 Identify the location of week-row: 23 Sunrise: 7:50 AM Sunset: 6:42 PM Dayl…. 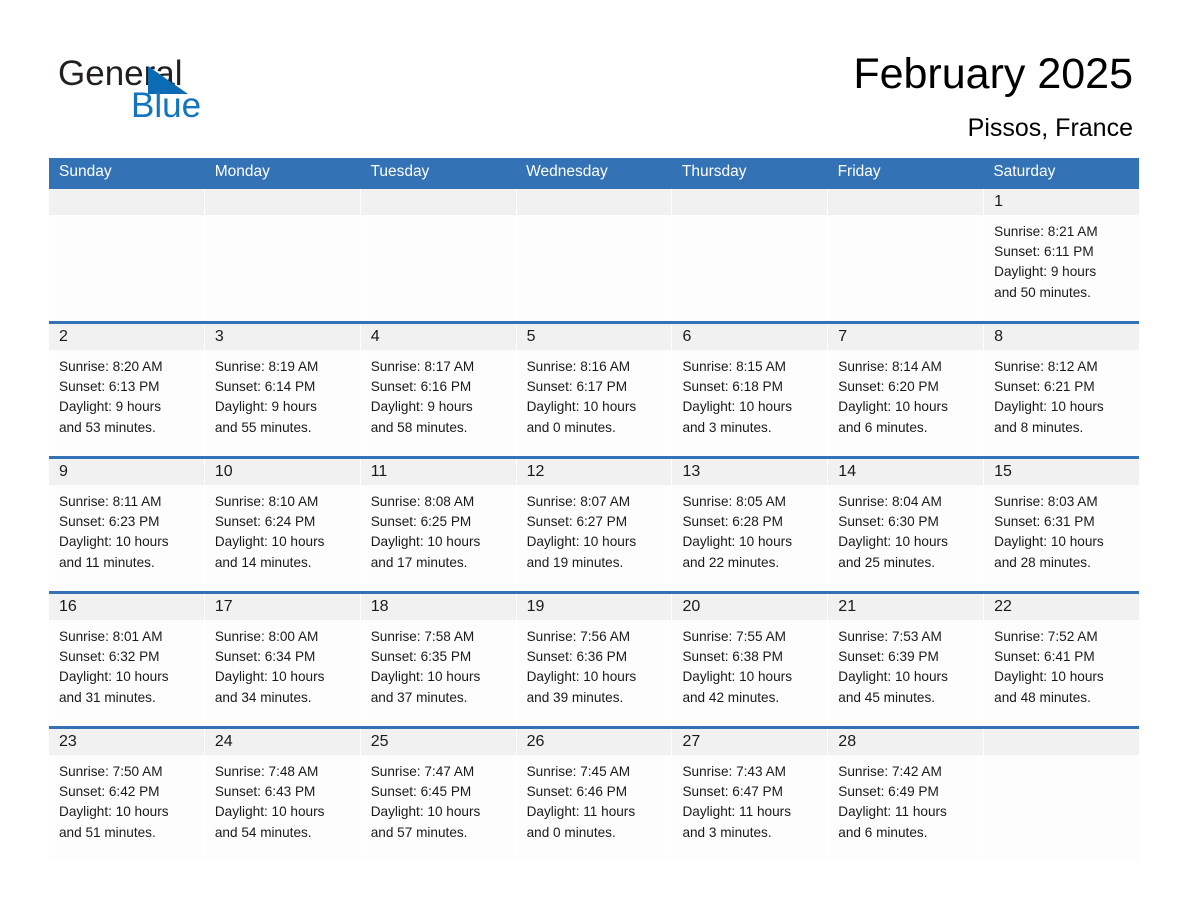
(594, 793).